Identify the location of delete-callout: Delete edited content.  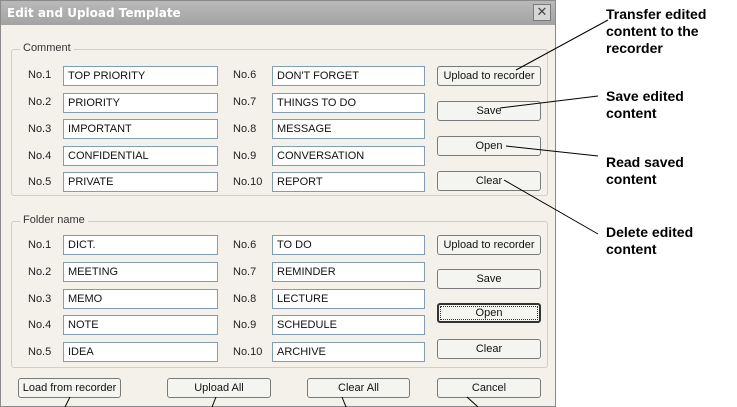
(650, 240).